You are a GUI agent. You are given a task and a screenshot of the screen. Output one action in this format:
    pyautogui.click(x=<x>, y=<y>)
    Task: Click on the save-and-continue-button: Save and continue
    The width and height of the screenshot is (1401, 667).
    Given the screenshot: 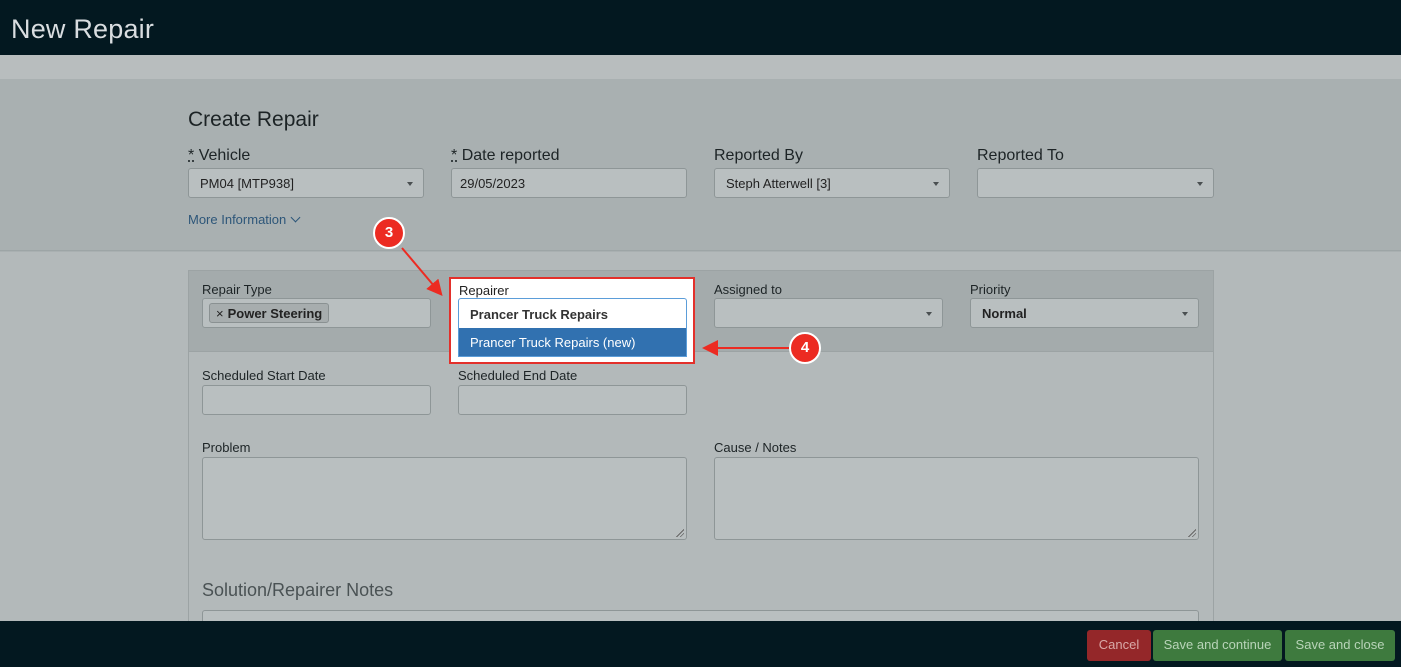 What is the action you would take?
    pyautogui.click(x=1217, y=645)
    